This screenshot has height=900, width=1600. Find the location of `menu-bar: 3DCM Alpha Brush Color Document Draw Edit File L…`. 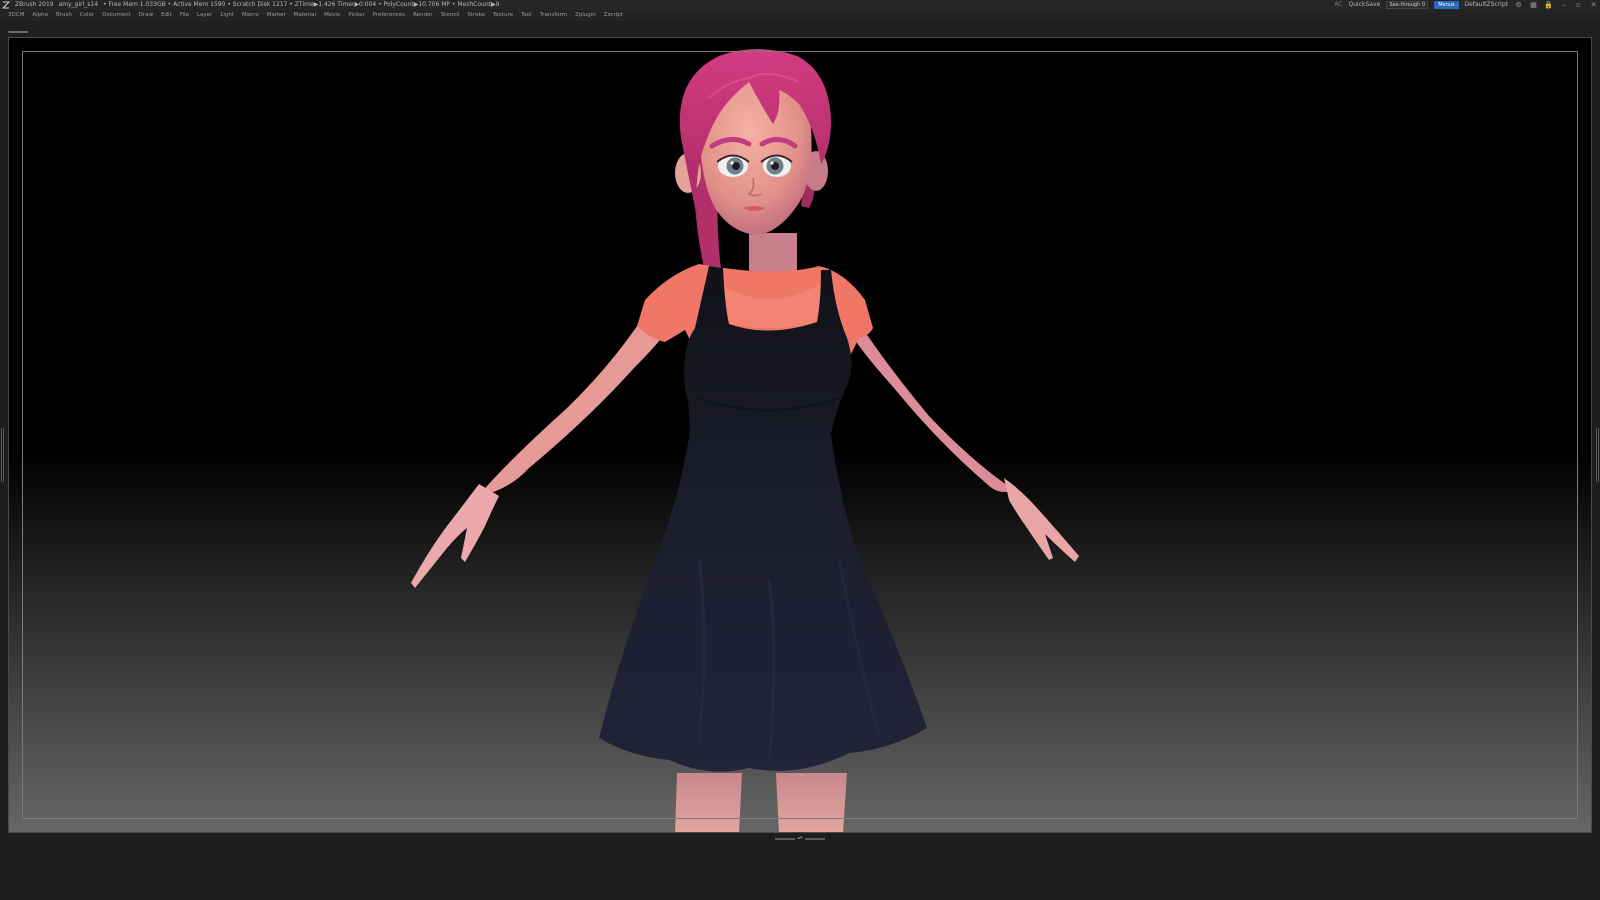

menu-bar: 3DCM Alpha Brush Color Document Draw Edit File L… is located at coordinates (800, 15).